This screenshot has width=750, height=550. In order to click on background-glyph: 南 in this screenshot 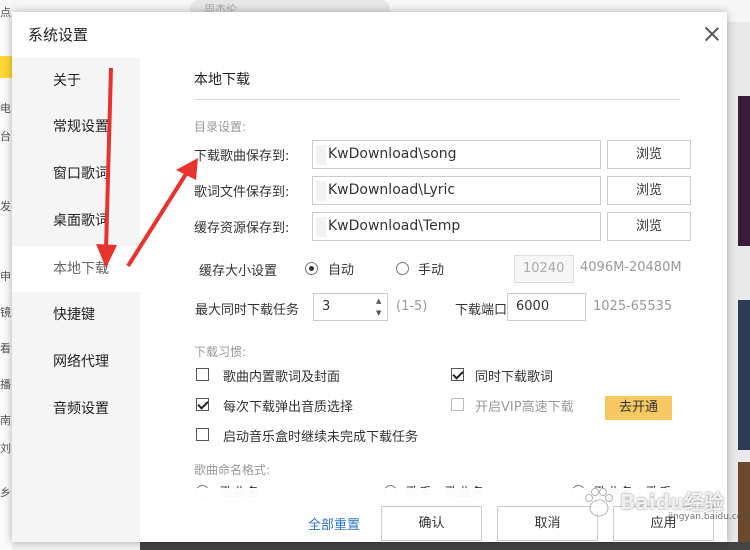, I will do `click(5, 420)`.